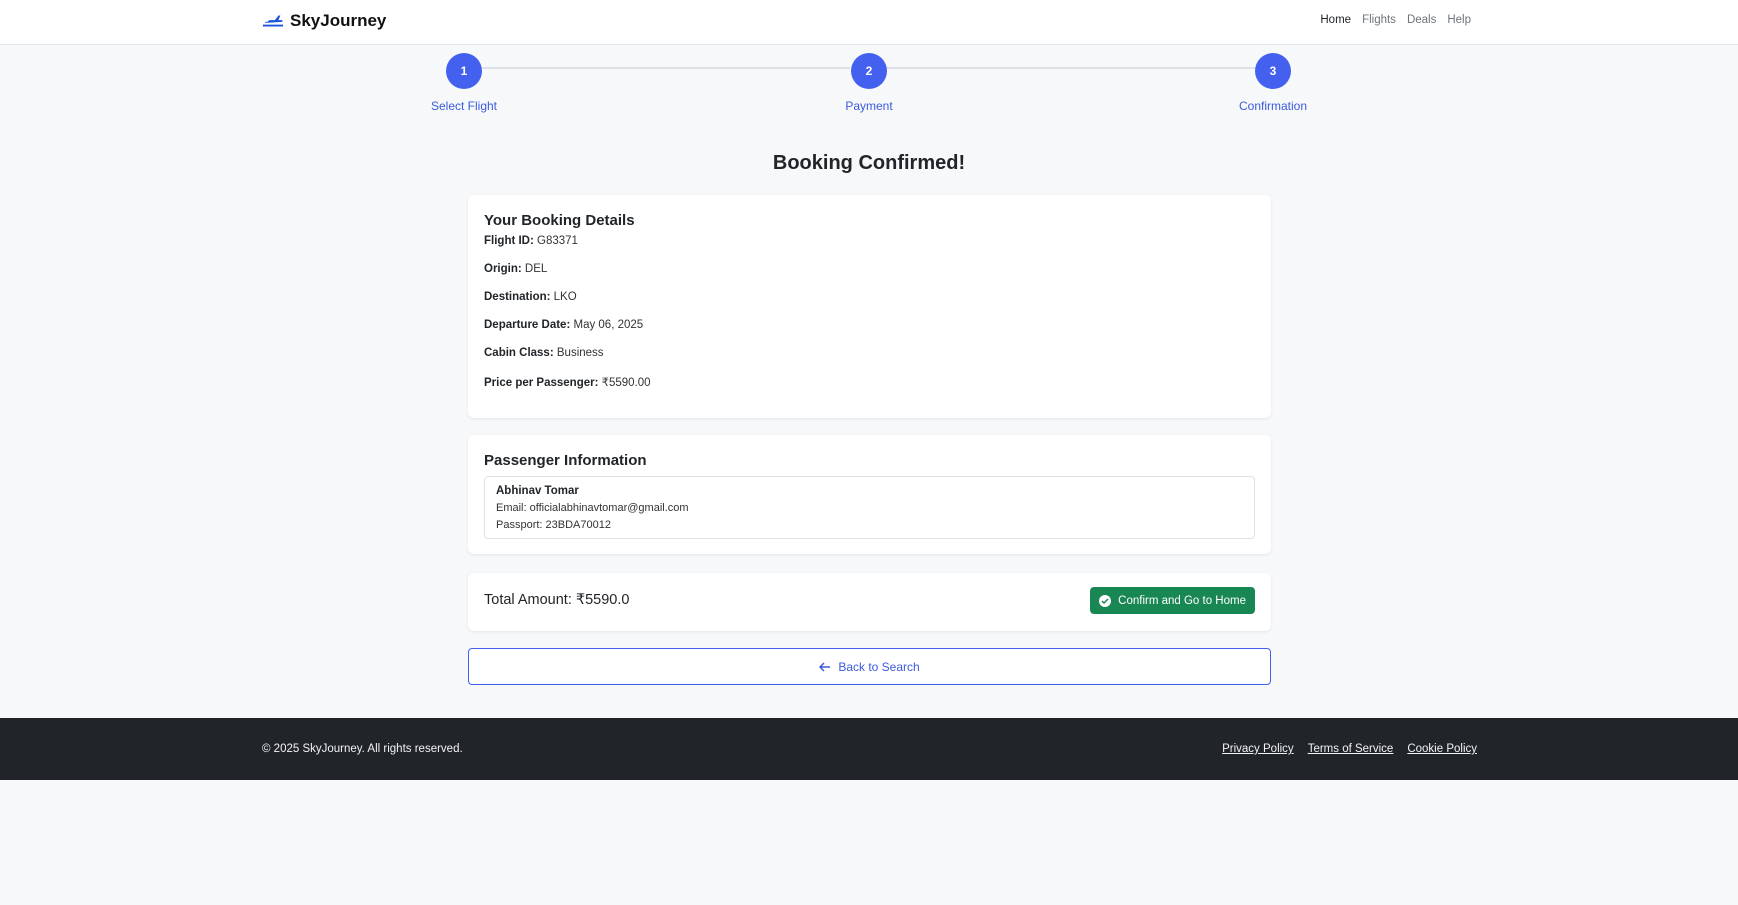 Image resolution: width=1738 pixels, height=905 pixels. What do you see at coordinates (362, 749) in the screenshot?
I see `copyright-text: © 2025 SkyJourney. All rights reserved.` at bounding box center [362, 749].